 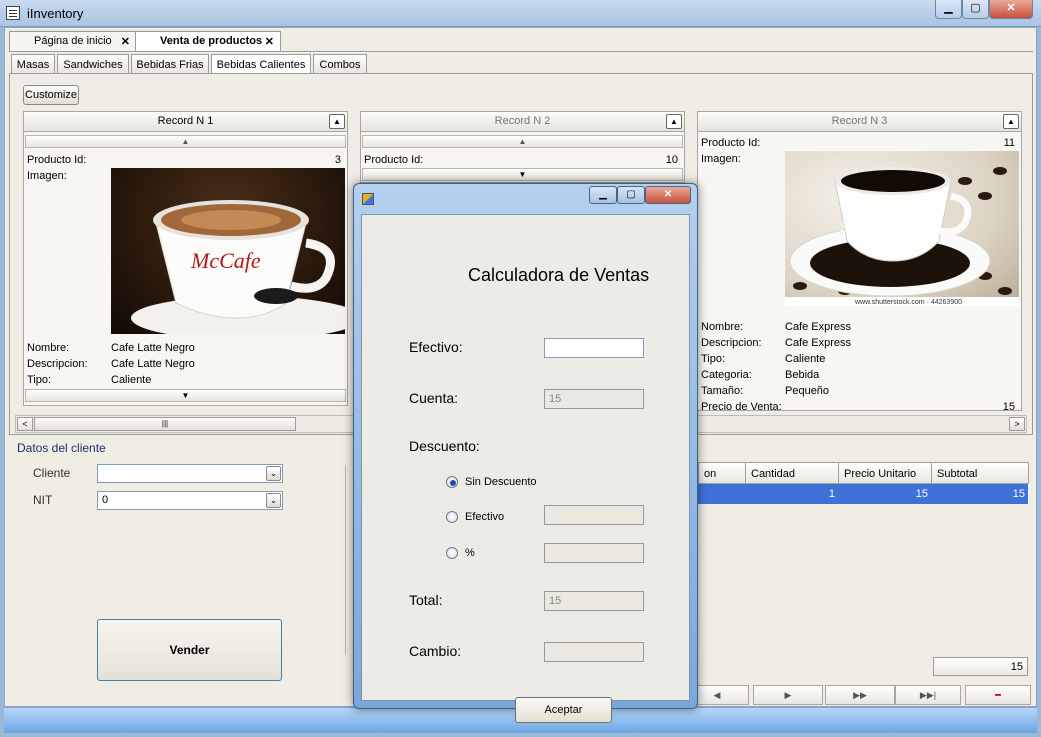 I want to click on precio-value: 15, so click(x=1008, y=407).